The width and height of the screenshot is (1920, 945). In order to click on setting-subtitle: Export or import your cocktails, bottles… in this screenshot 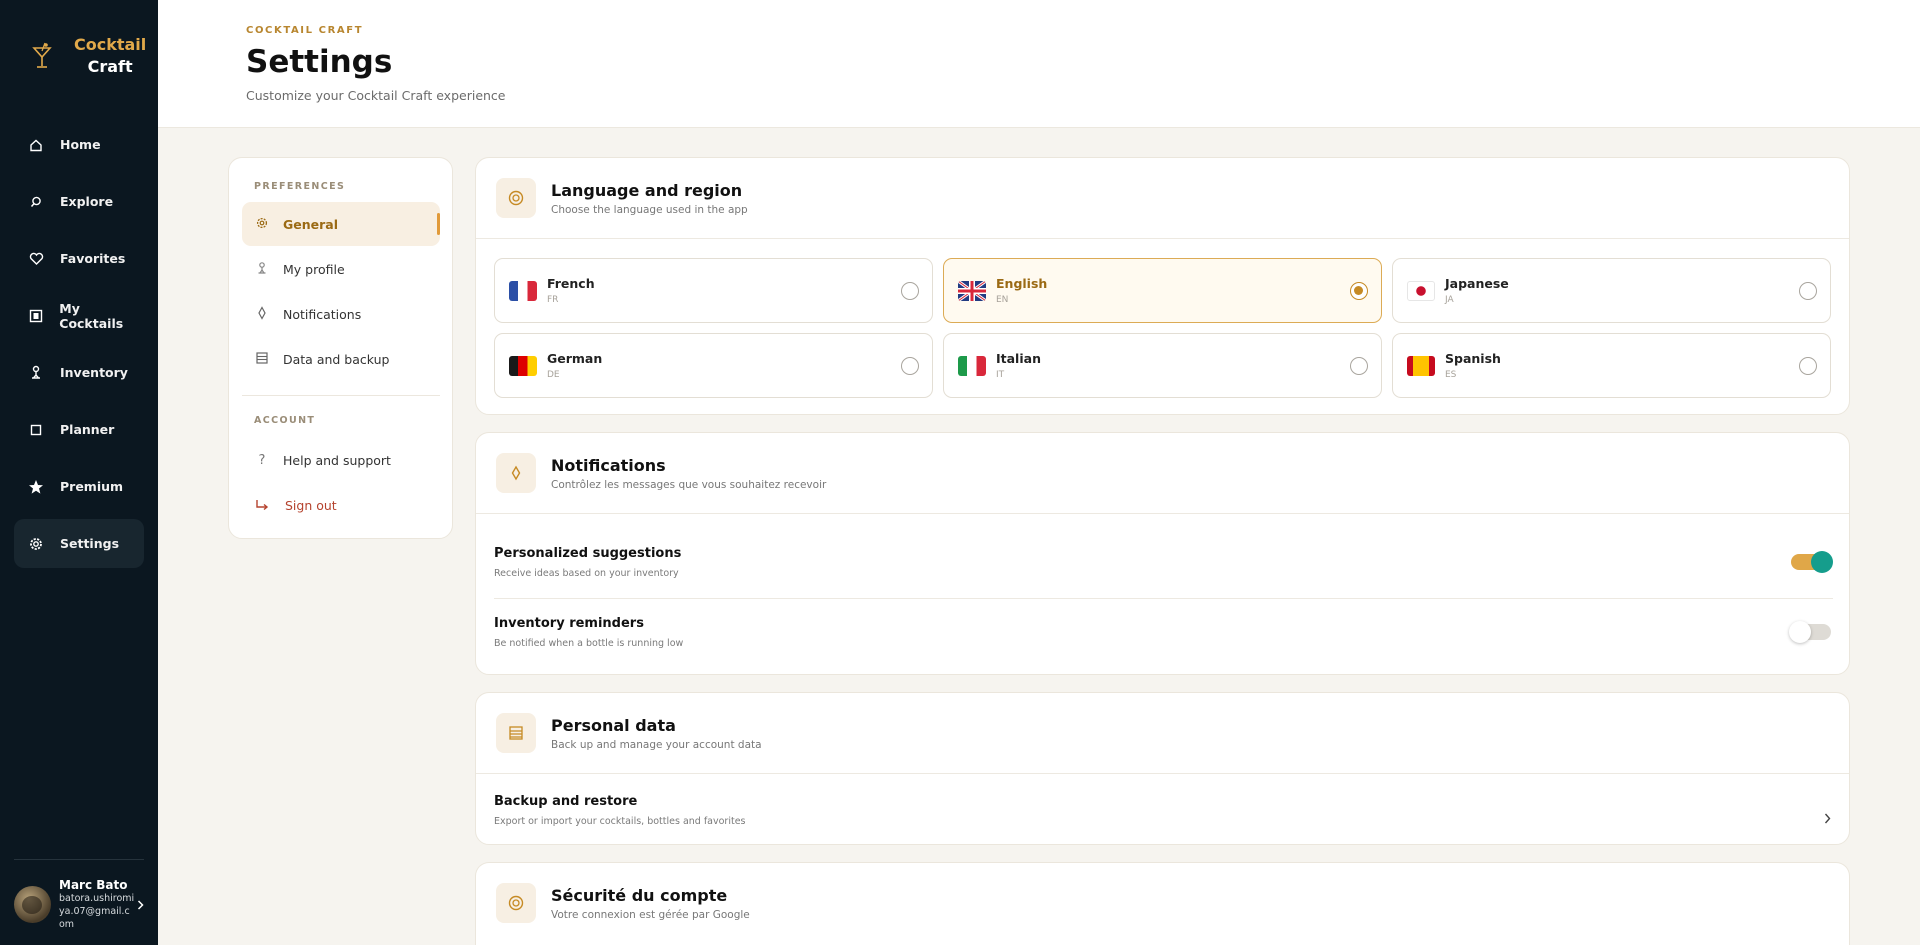, I will do `click(620, 821)`.